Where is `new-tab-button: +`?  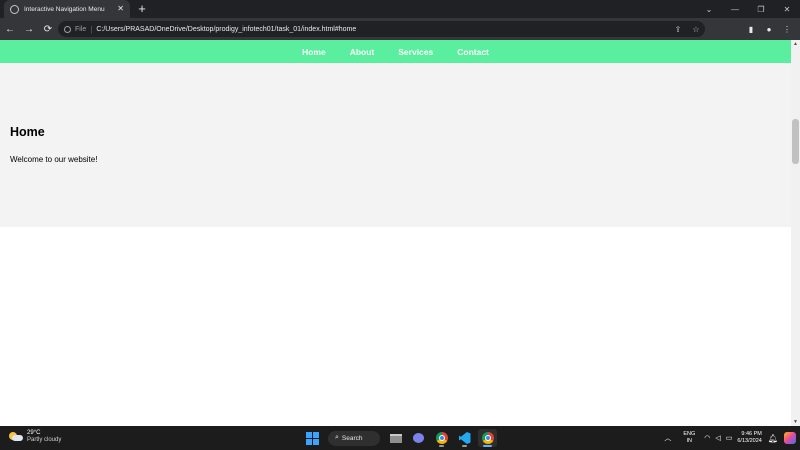
new-tab-button: + is located at coordinates (142, 9).